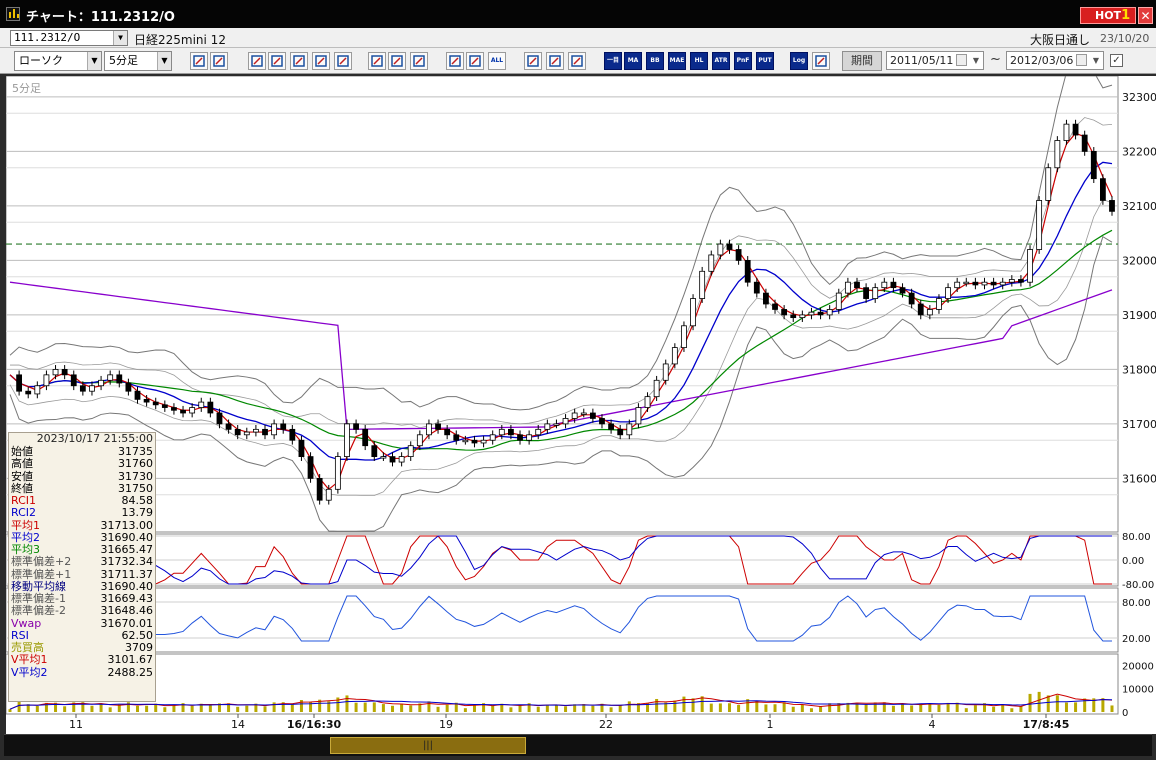 The height and width of the screenshot is (760, 1156). Describe the element at coordinates (799, 61) in the screenshot. I see `log-icon: Log` at that location.